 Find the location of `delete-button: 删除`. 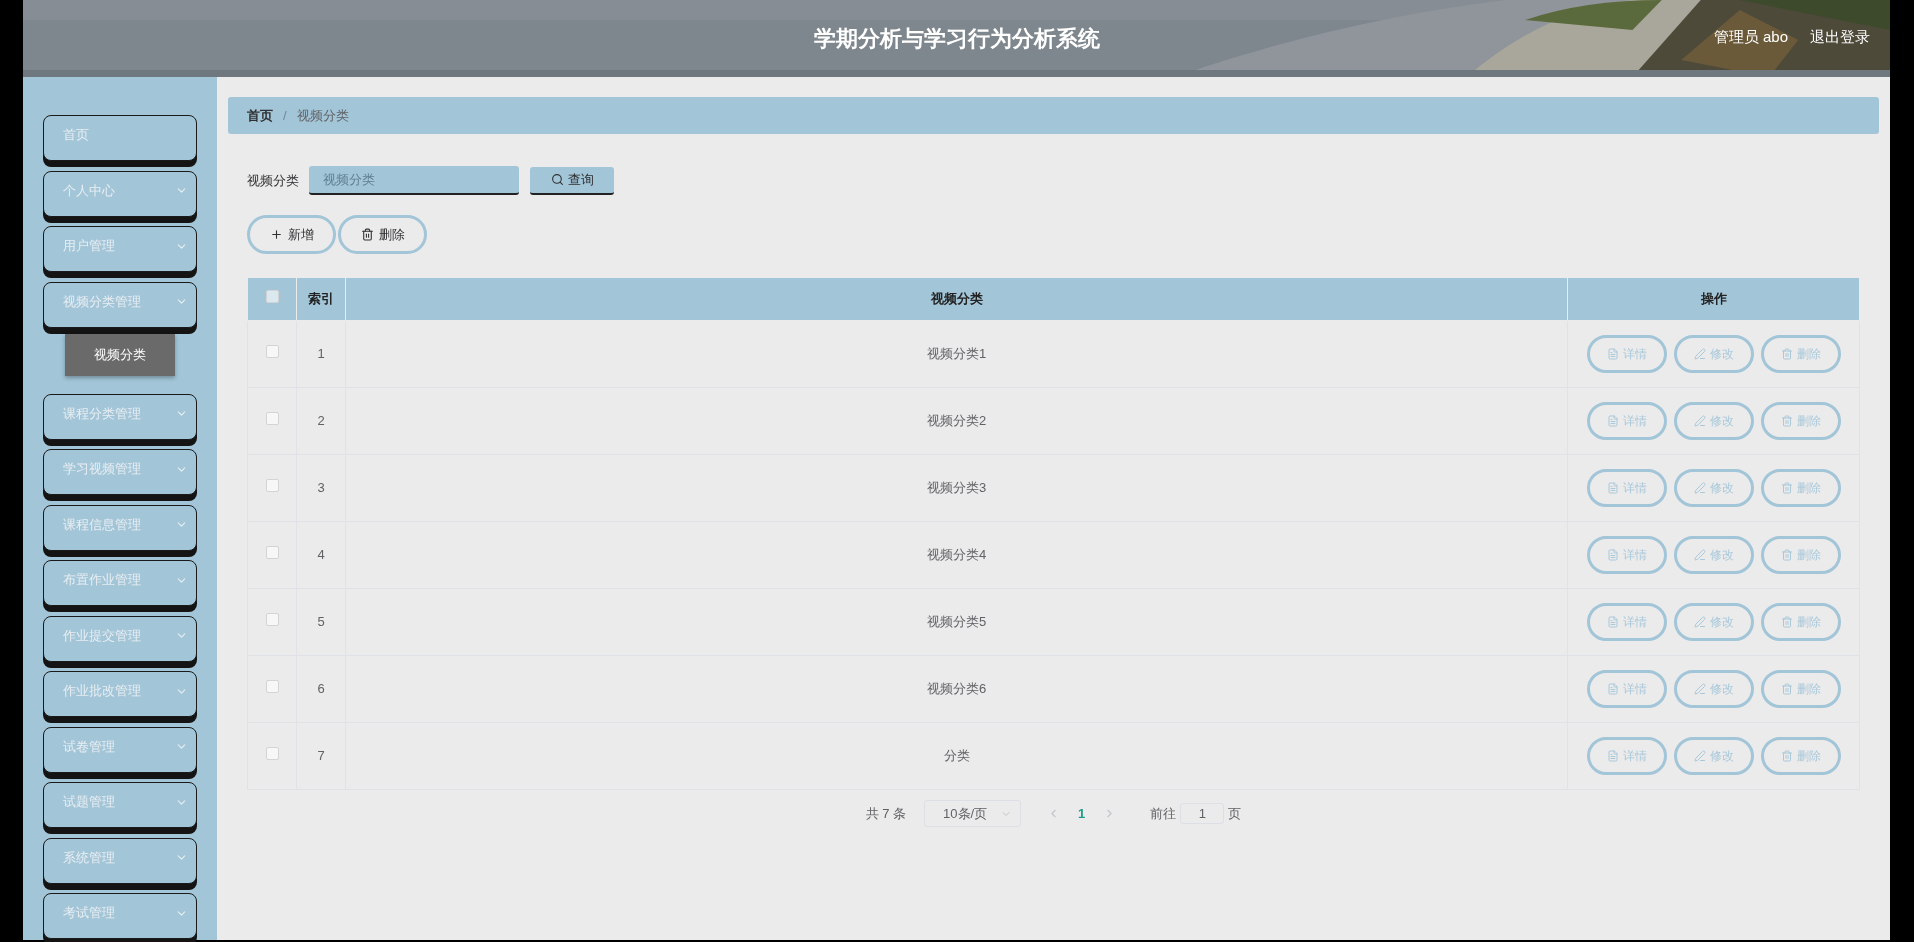

delete-button: 删除 is located at coordinates (382, 234).